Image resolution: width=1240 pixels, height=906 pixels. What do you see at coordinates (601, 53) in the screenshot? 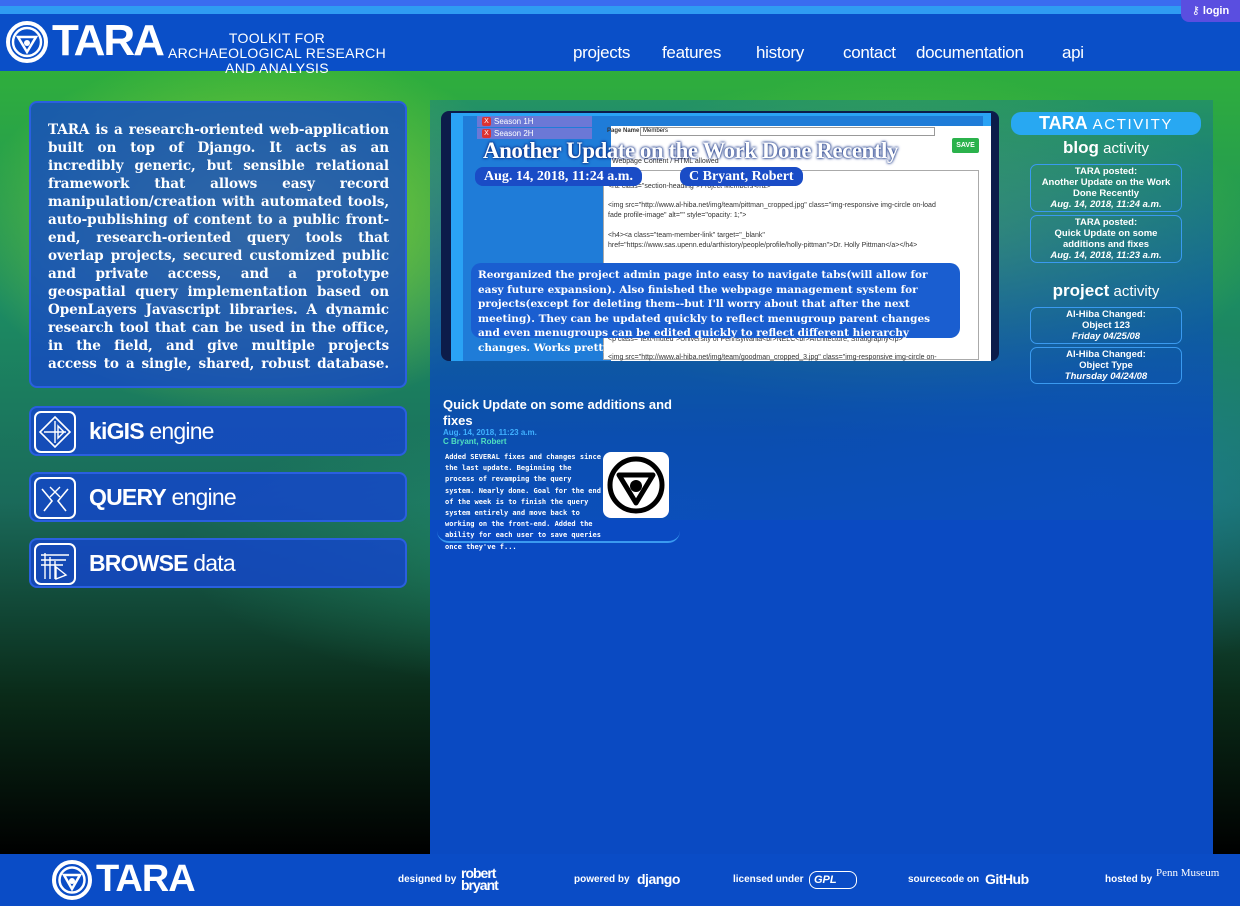
I see `nav-projects: projects` at bounding box center [601, 53].